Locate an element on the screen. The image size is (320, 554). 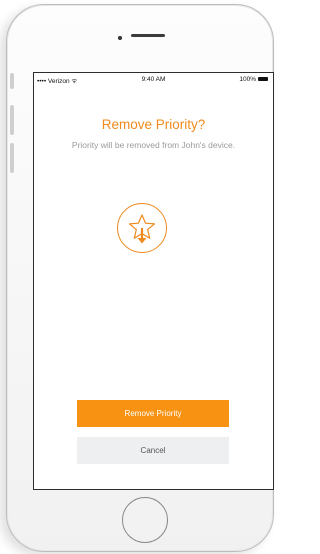
battery-percent: 100% is located at coordinates (247, 79).